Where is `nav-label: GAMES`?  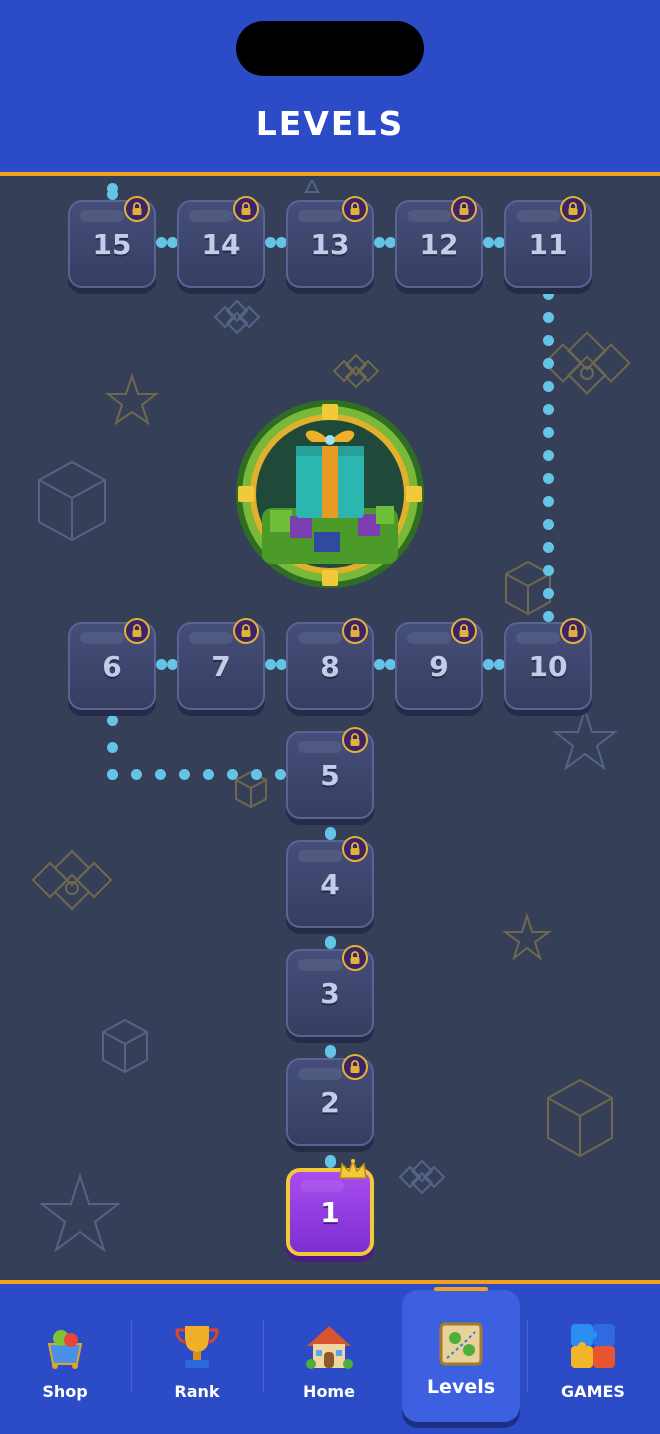
nav-label: GAMES is located at coordinates (593, 1391).